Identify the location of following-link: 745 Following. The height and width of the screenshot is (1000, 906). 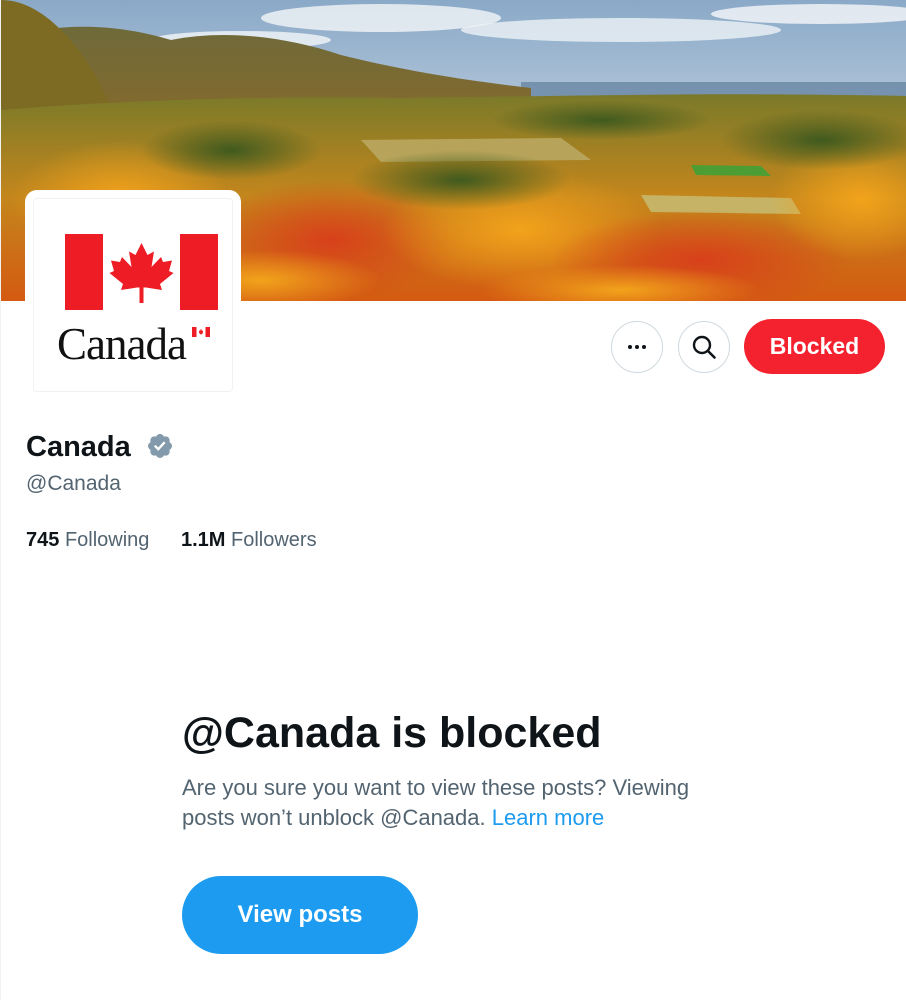
(87, 540).